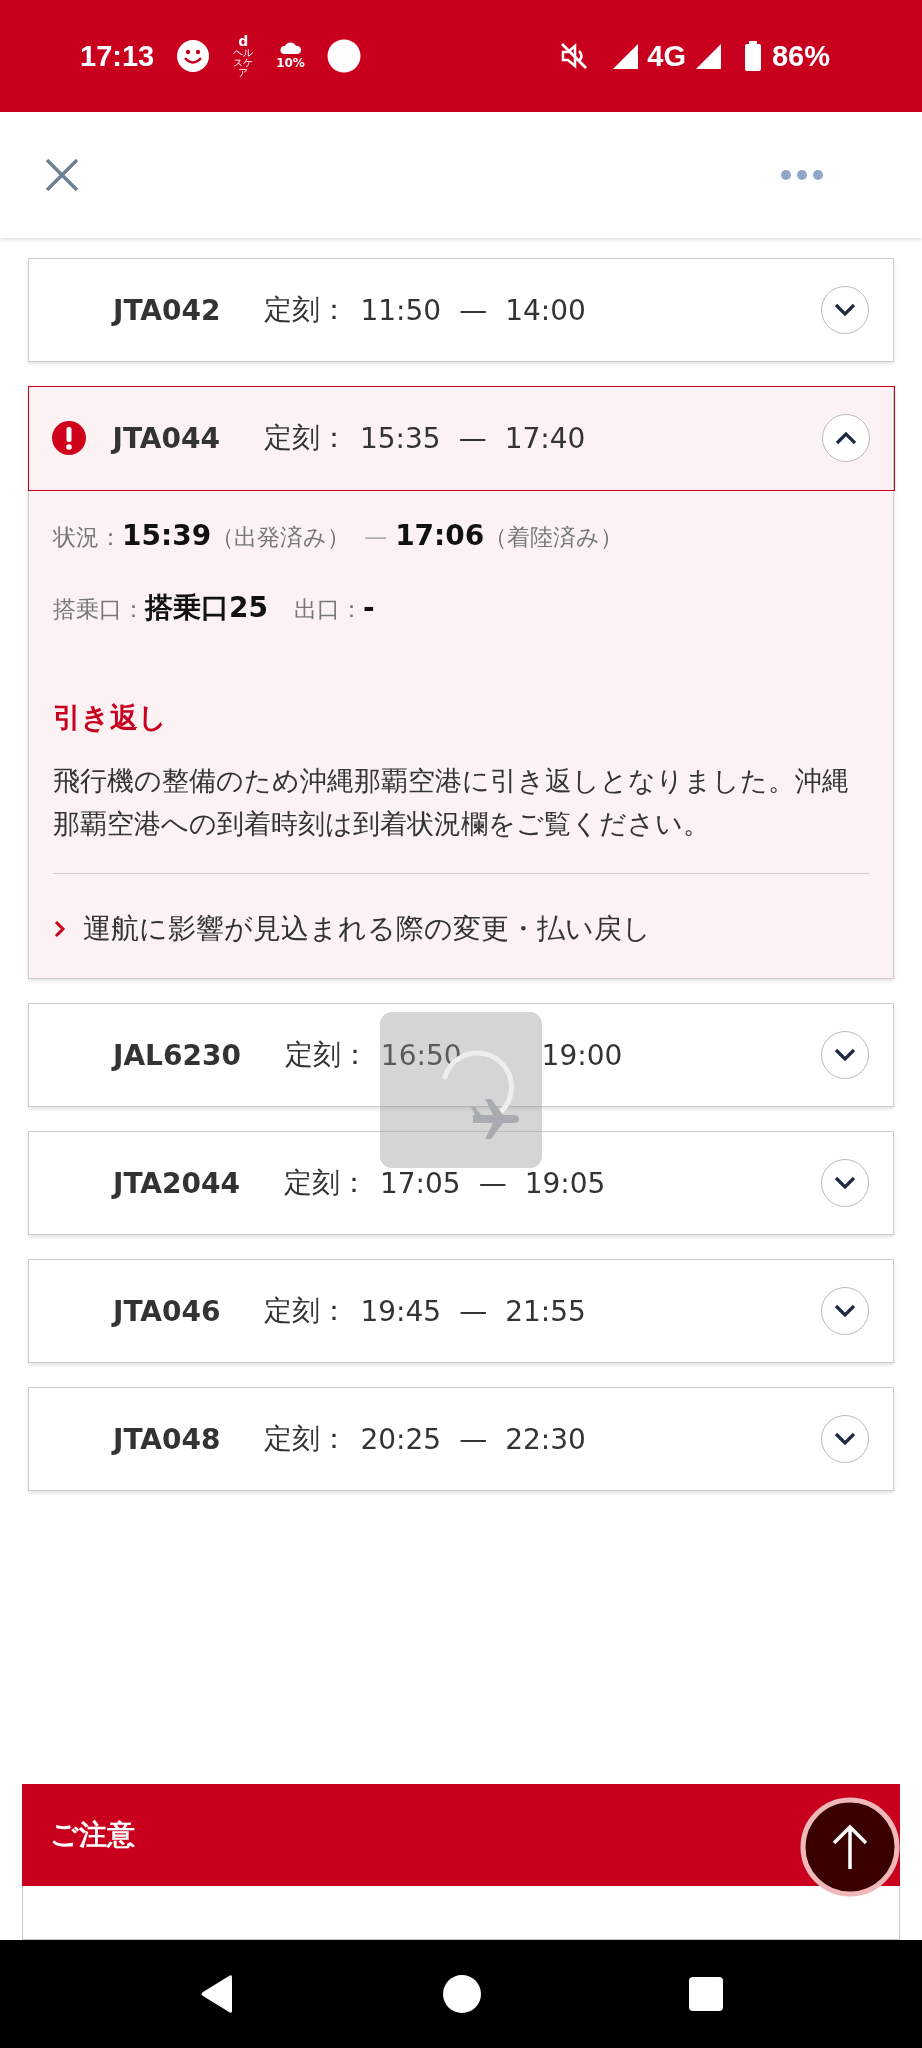 The height and width of the screenshot is (2048, 922). What do you see at coordinates (440, 535) in the screenshot?
I see `arrival-actual-time: 17:06` at bounding box center [440, 535].